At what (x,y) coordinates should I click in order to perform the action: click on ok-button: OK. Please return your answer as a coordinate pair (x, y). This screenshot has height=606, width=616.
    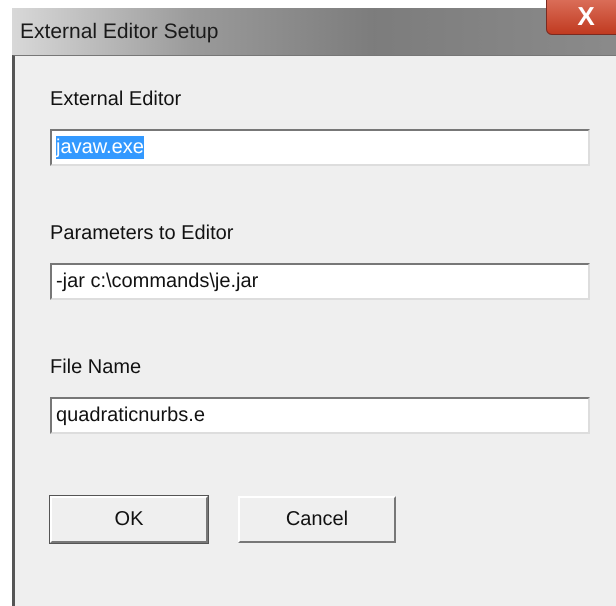
    Looking at the image, I should click on (129, 519).